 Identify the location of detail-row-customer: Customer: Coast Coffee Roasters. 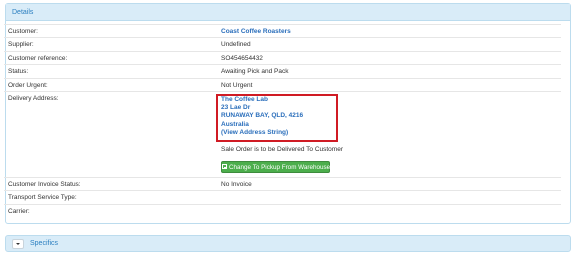
(282, 30).